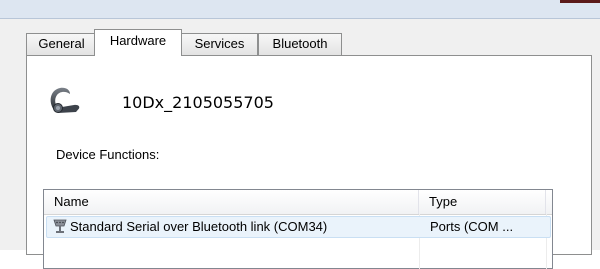  What do you see at coordinates (64, 99) in the screenshot?
I see `bluetooth-headset-icon` at bounding box center [64, 99].